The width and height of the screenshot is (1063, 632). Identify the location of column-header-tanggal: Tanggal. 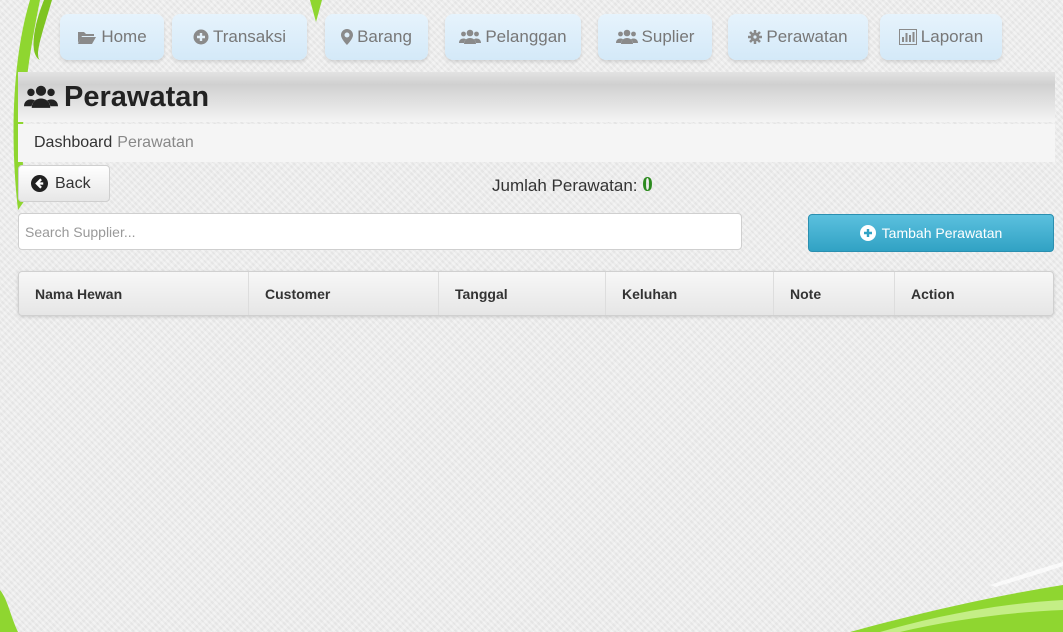
(522, 293).